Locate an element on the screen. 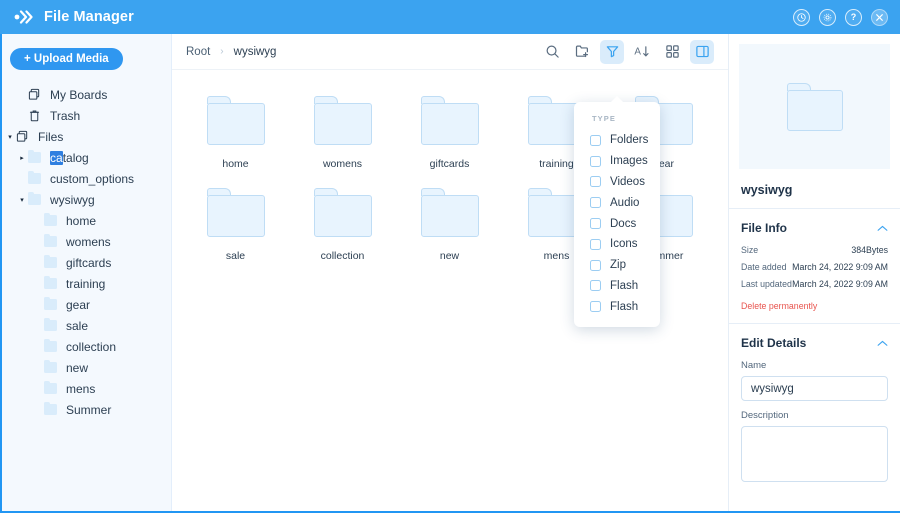 This screenshot has height=513, width=900. filter-option-docs: Docs is located at coordinates (617, 223).